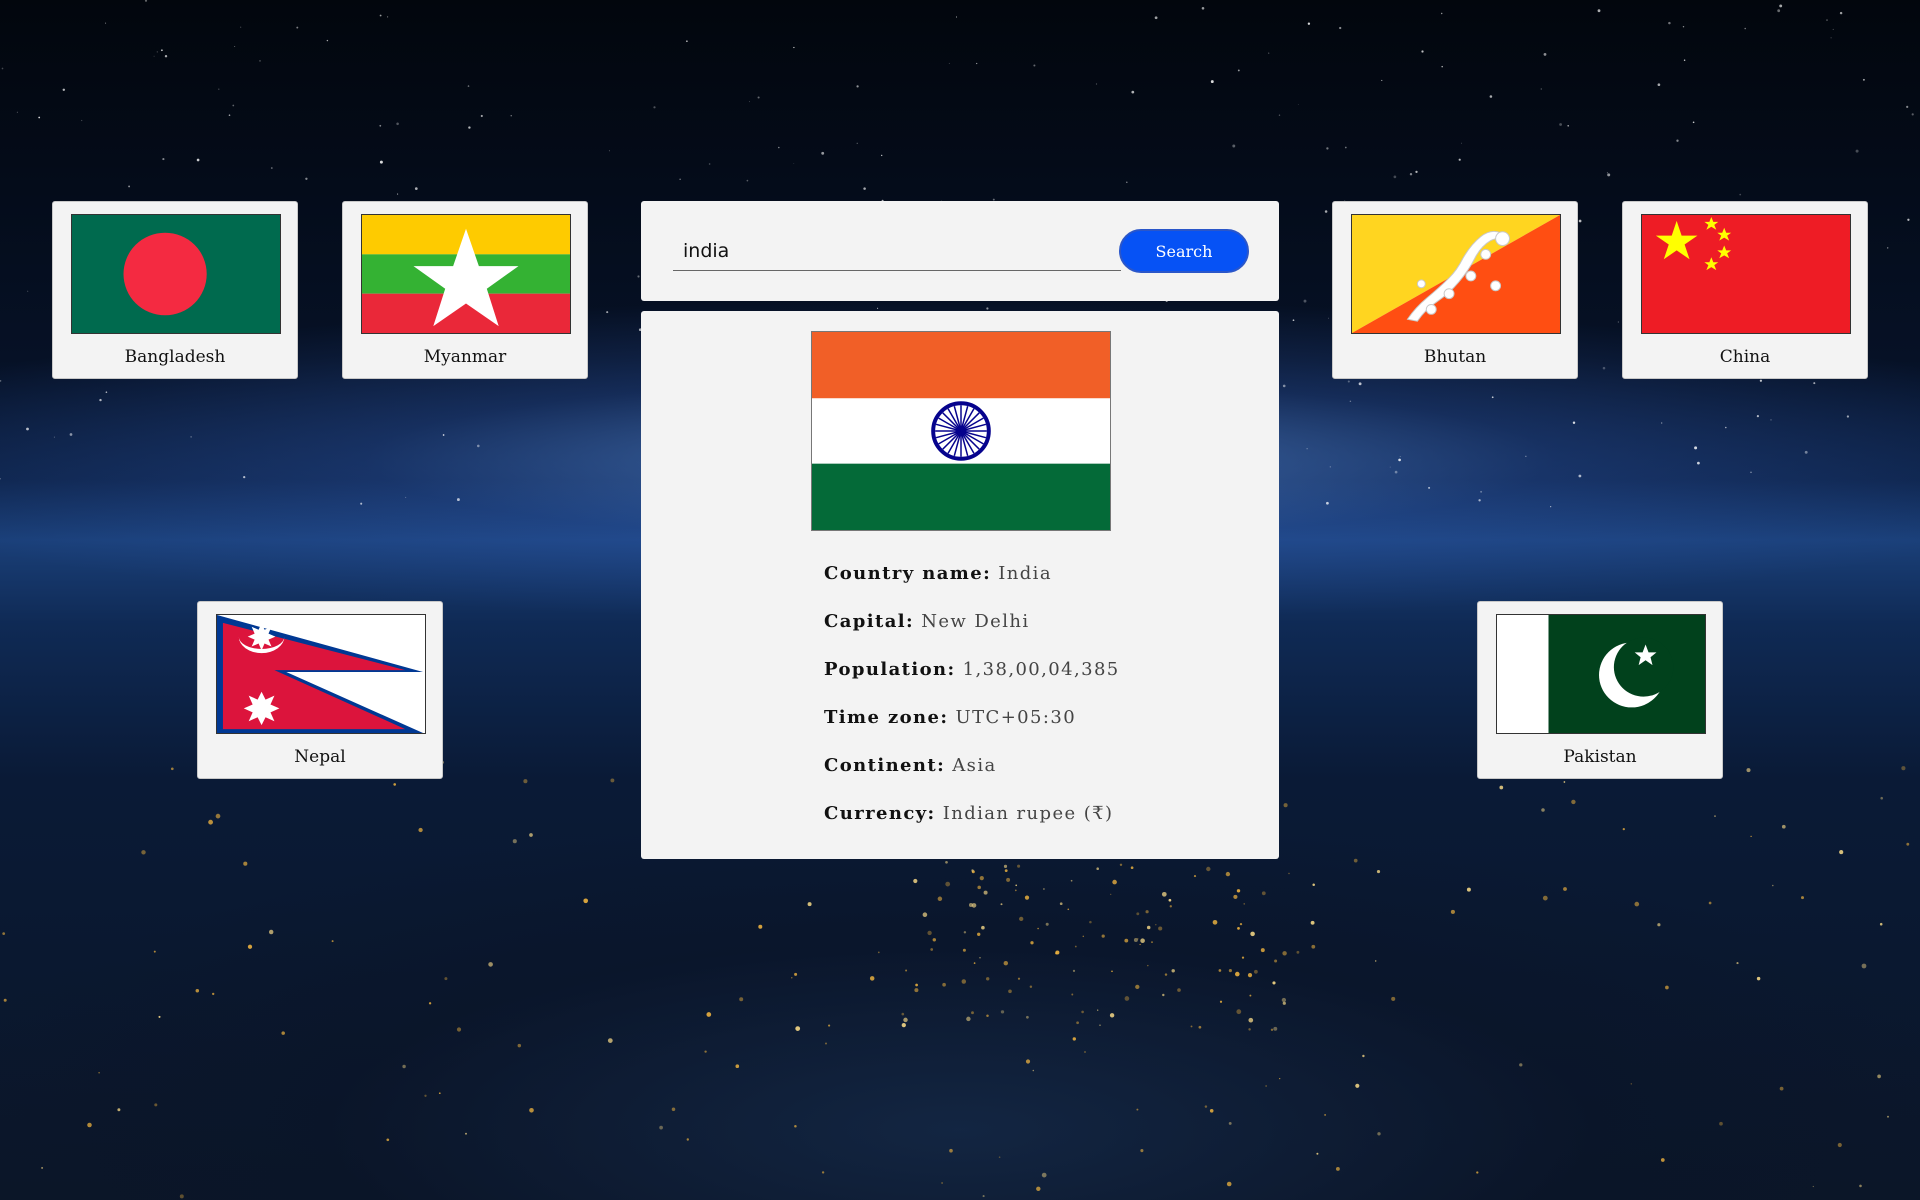 The image size is (1920, 1200). What do you see at coordinates (1455, 357) in the screenshot?
I see `neighbor-name: Bhutan` at bounding box center [1455, 357].